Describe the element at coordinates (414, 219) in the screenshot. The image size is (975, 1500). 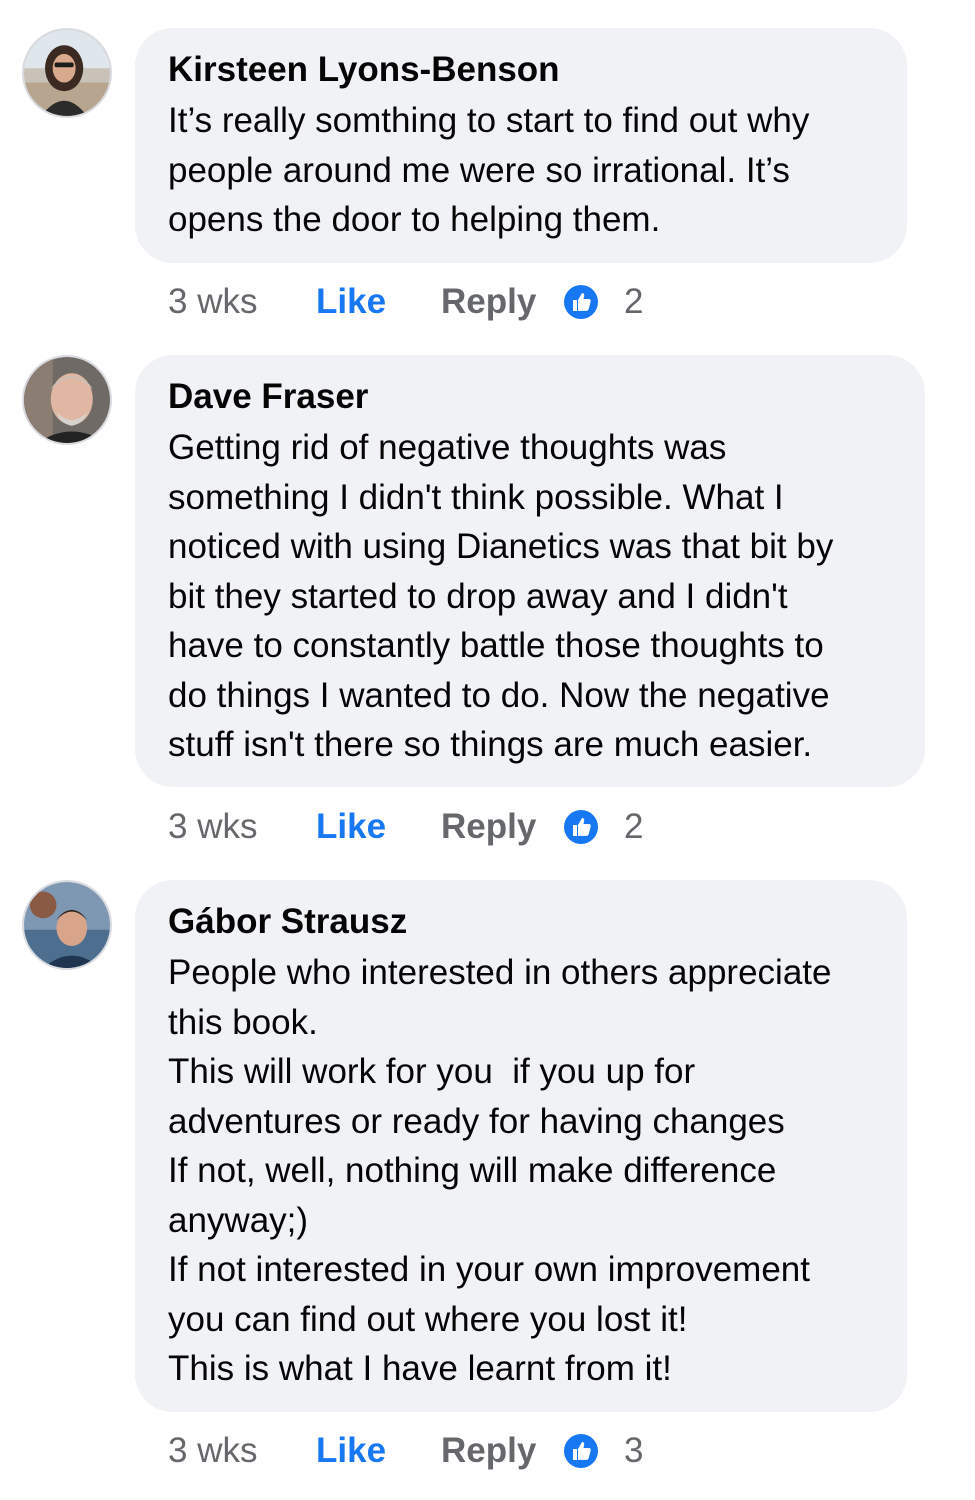
I see `comment-text-line: opens the door to helping them.` at that location.